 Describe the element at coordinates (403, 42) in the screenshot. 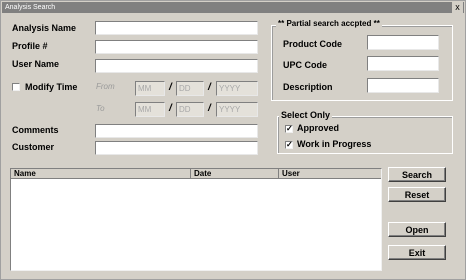

I see `product-code-input` at that location.